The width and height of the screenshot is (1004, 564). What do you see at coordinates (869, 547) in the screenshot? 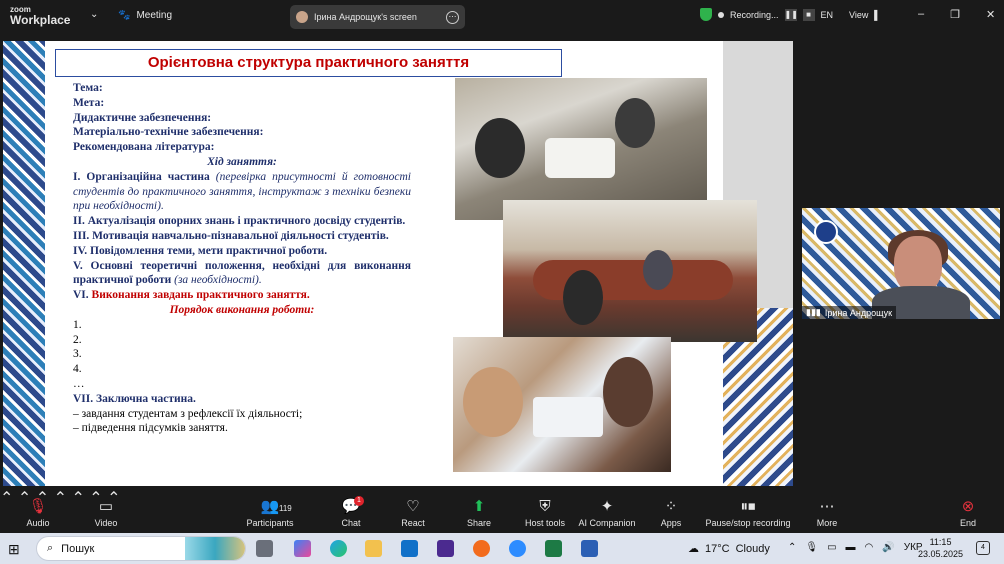
I see `wifi-icon: ◠` at bounding box center [869, 547].